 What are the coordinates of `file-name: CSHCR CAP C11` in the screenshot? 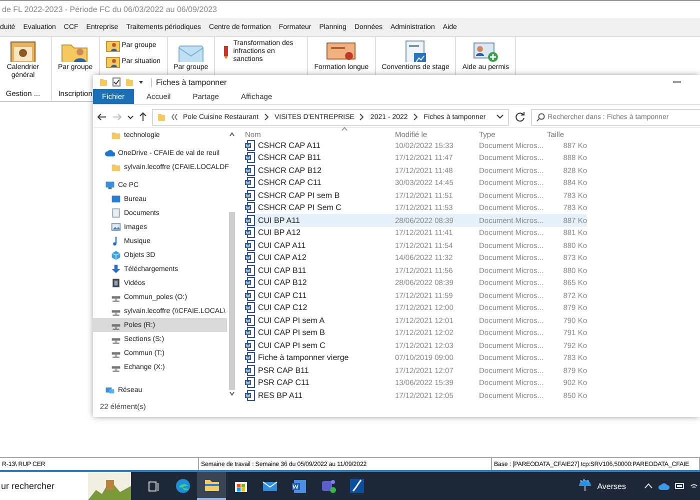 It's located at (290, 183).